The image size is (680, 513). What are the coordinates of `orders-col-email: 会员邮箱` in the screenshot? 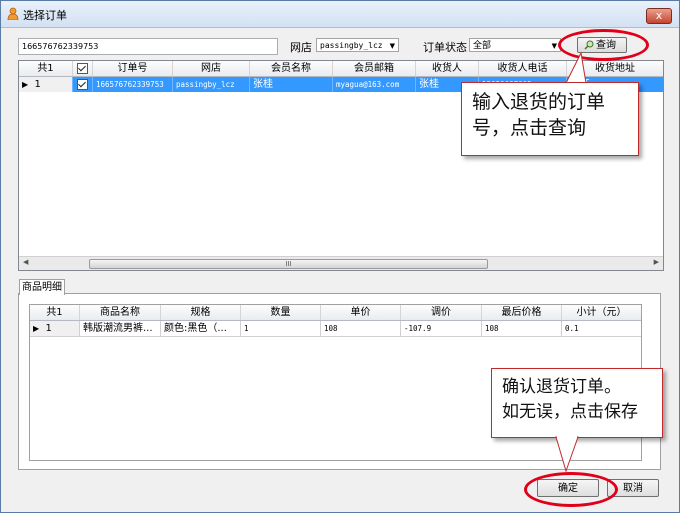 It's located at (374, 68).